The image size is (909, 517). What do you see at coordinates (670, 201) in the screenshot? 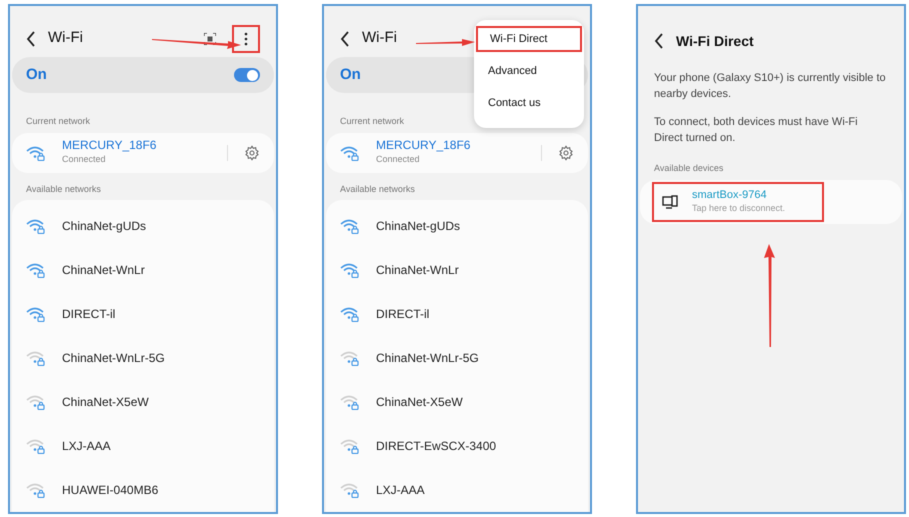
I see `monitor-icon` at bounding box center [670, 201].